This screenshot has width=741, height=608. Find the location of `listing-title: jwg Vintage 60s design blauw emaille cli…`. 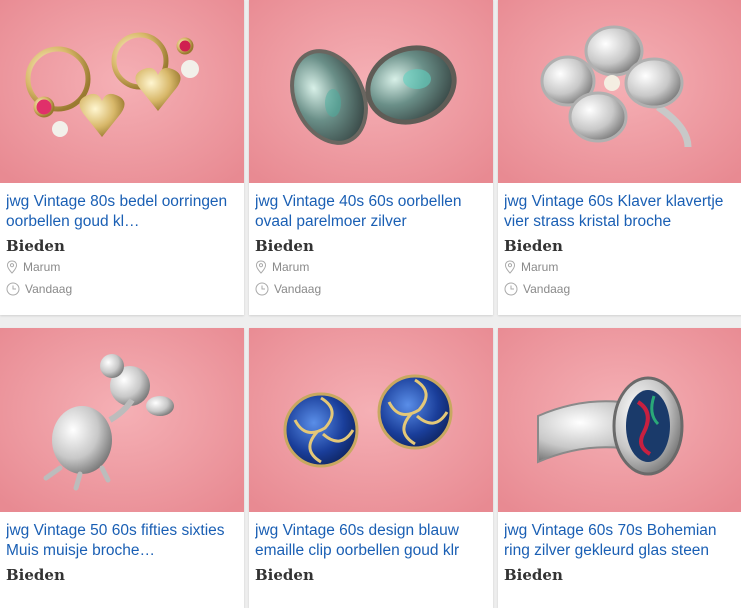

listing-title: jwg Vintage 60s design blauw emaille cli… is located at coordinates (371, 541).